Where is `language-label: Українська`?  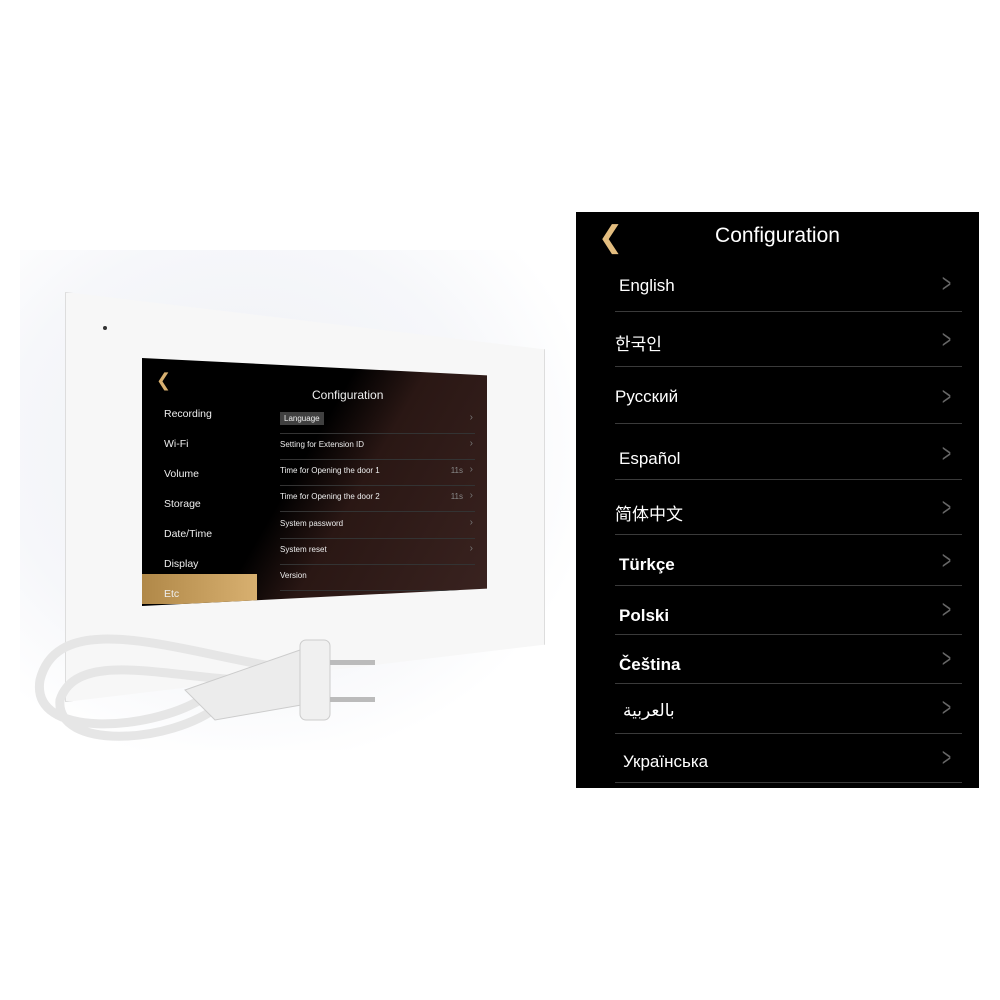
language-label: Українська is located at coordinates (666, 761).